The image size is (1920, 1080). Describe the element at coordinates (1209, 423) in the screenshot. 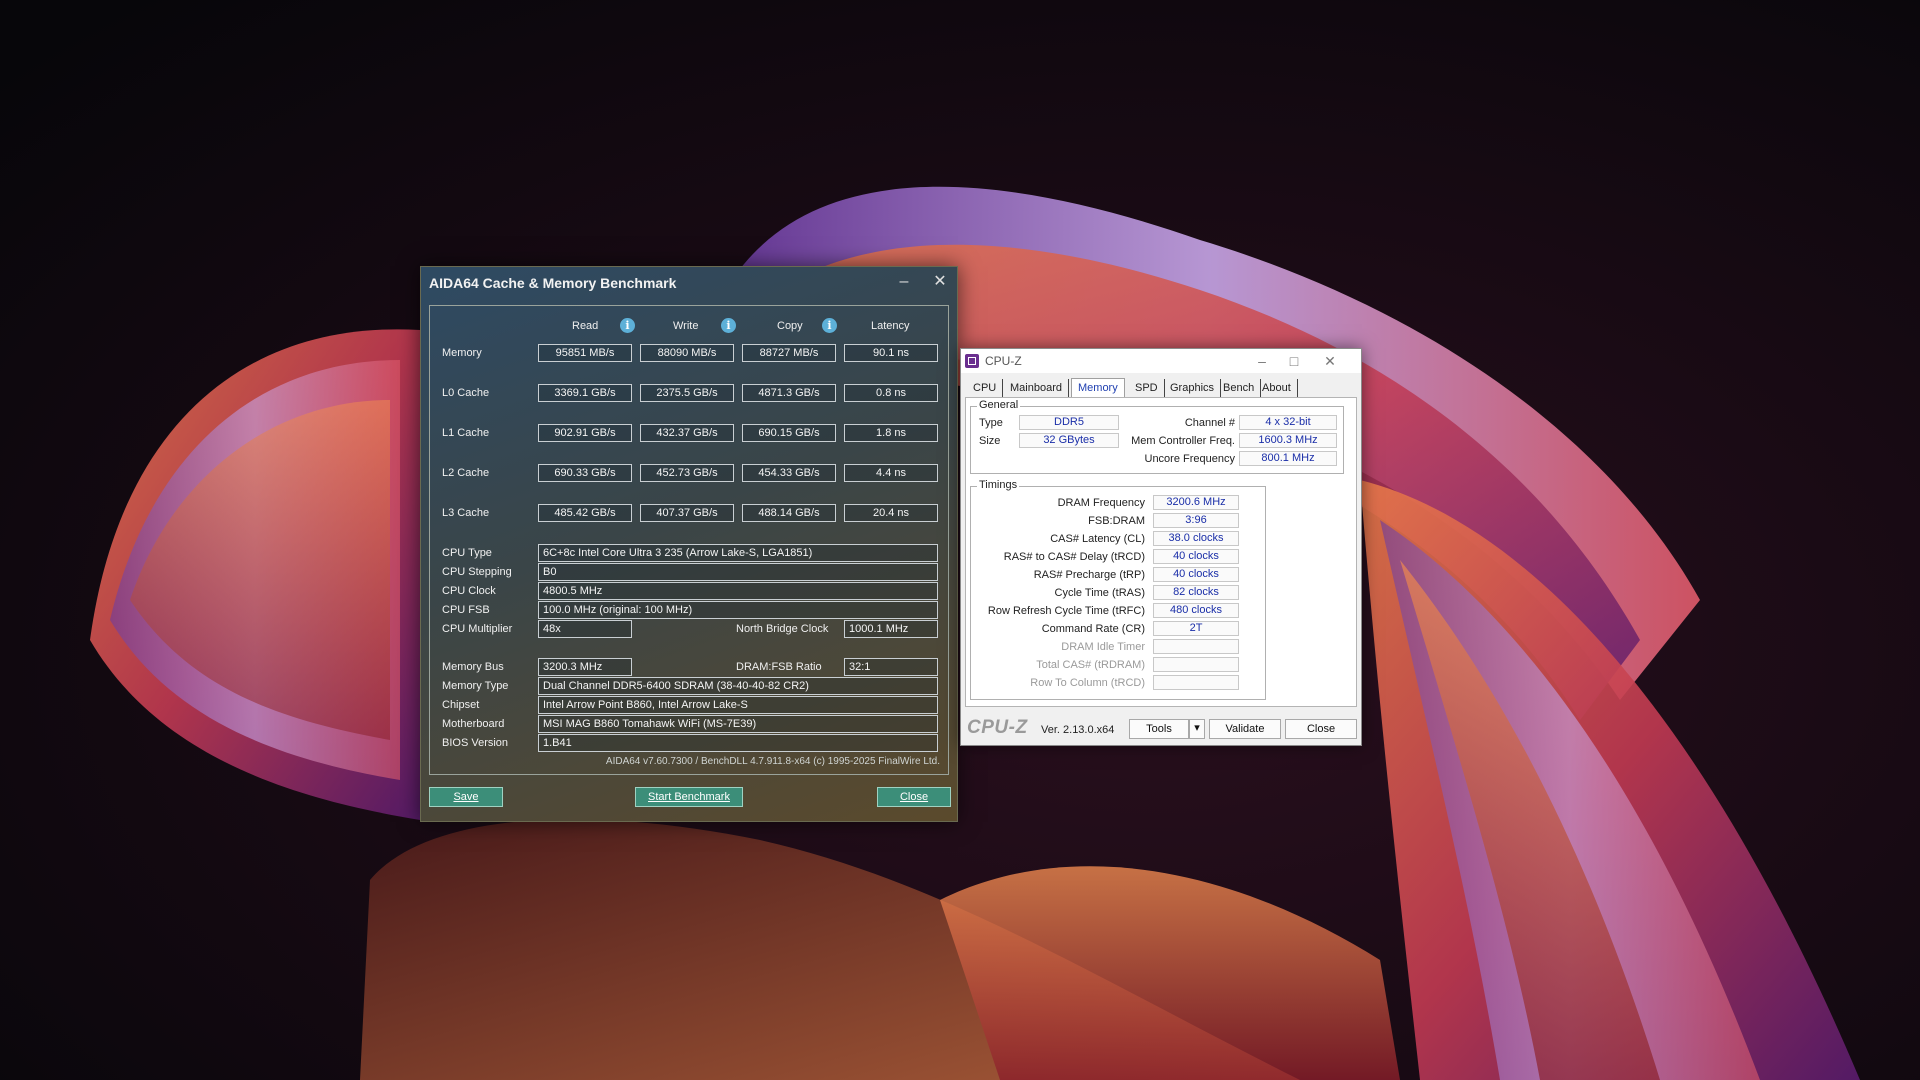

I see `channel-label: Channel #` at that location.